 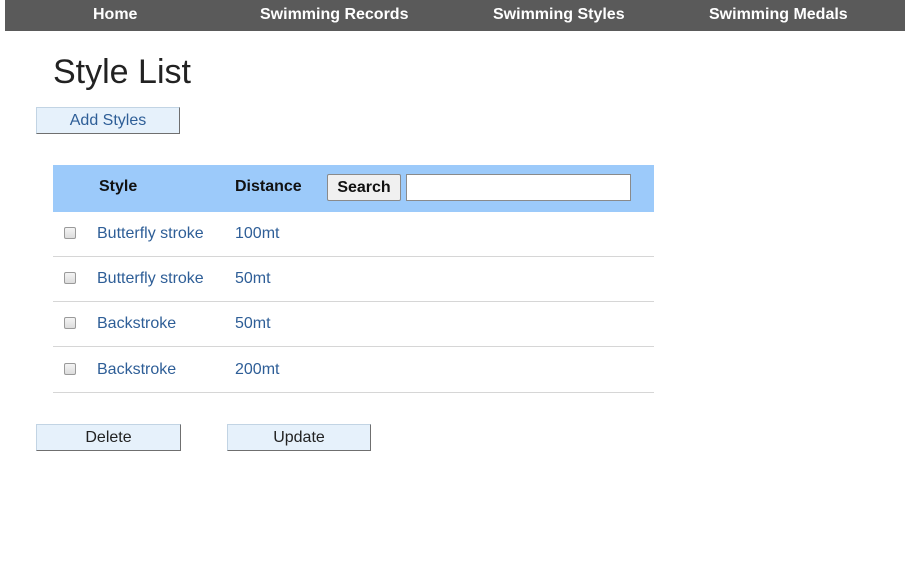 I want to click on table-header: Style Distance Search, so click(x=353, y=188).